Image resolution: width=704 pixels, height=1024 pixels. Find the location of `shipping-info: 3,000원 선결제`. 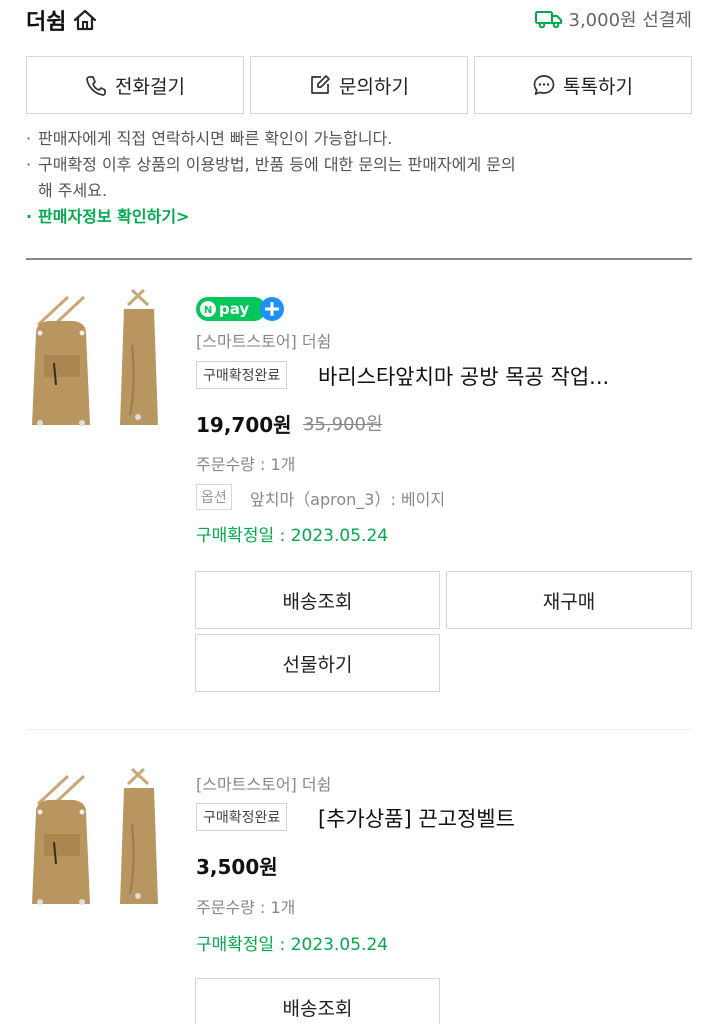

shipping-info: 3,000원 선결제 is located at coordinates (613, 19).